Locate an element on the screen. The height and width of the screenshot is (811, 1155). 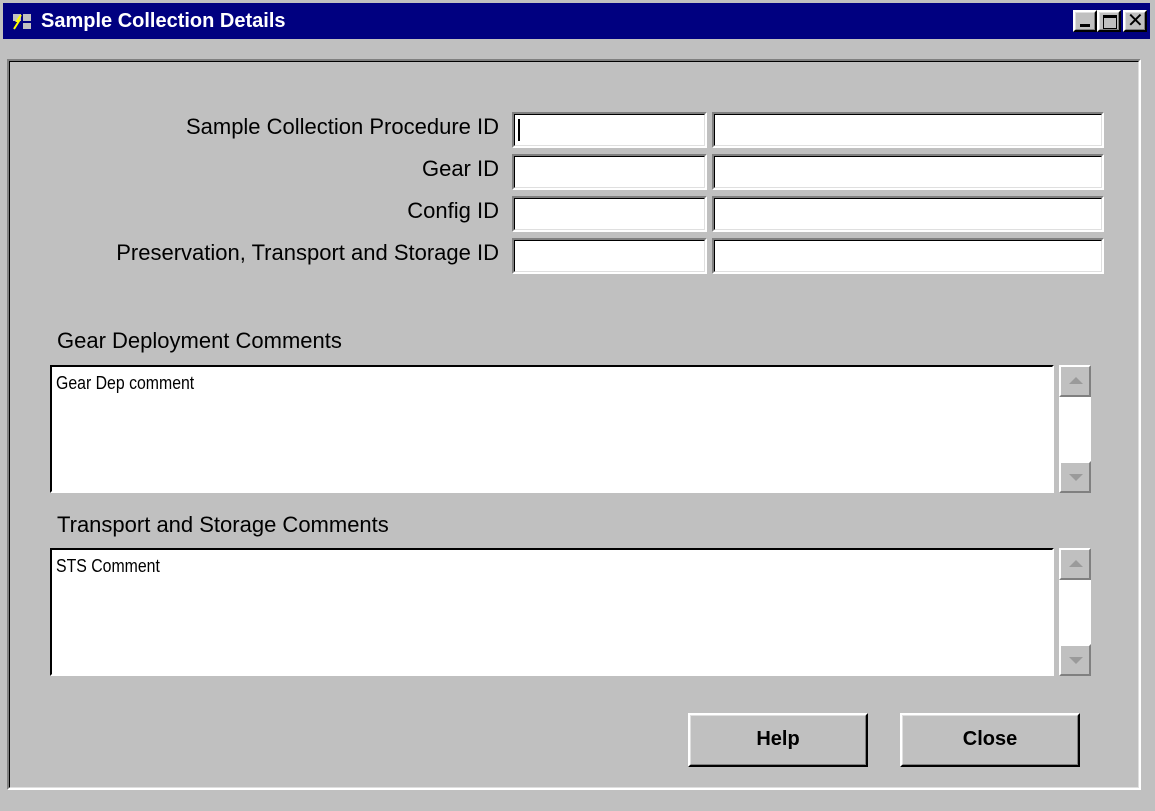
procedure-id-code-field is located at coordinates (609, 130).